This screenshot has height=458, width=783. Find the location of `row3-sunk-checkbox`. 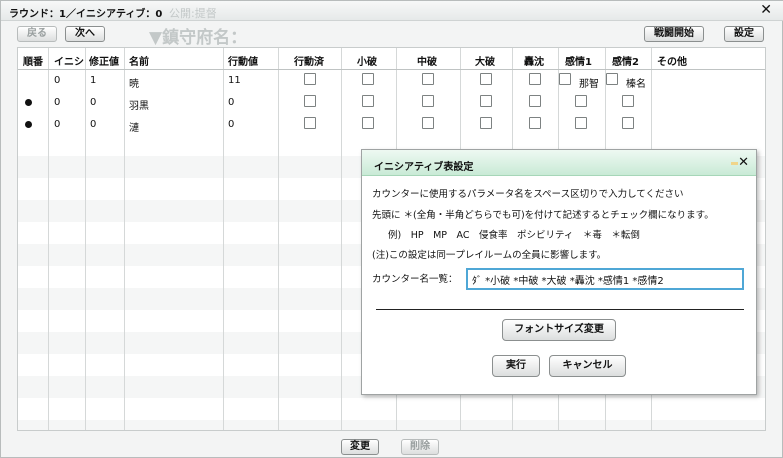

row3-sunk-checkbox is located at coordinates (535, 123).